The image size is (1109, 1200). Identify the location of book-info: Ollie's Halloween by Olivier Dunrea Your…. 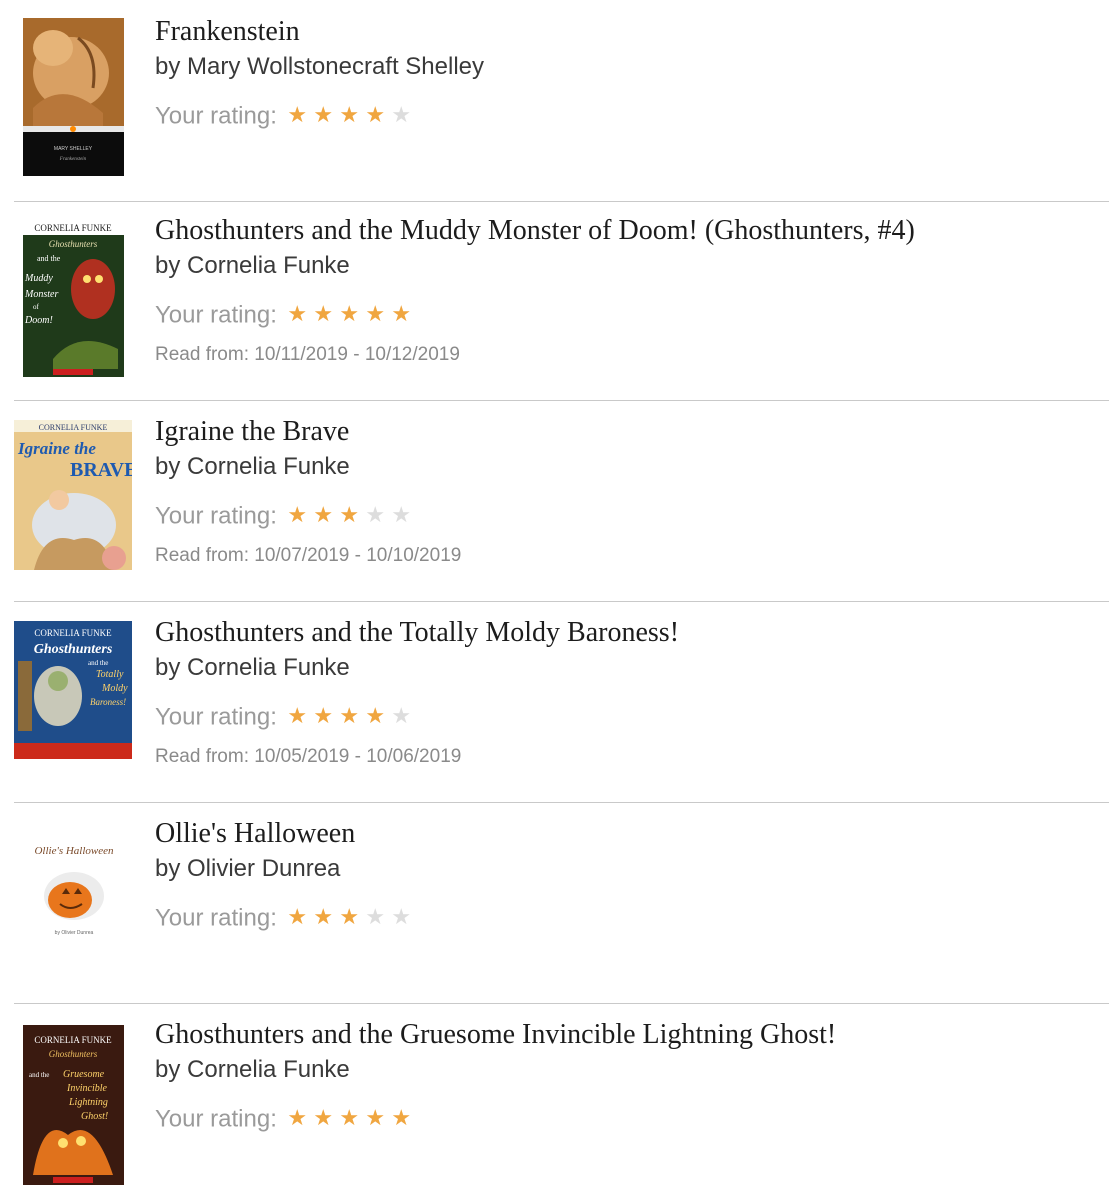
(627, 874).